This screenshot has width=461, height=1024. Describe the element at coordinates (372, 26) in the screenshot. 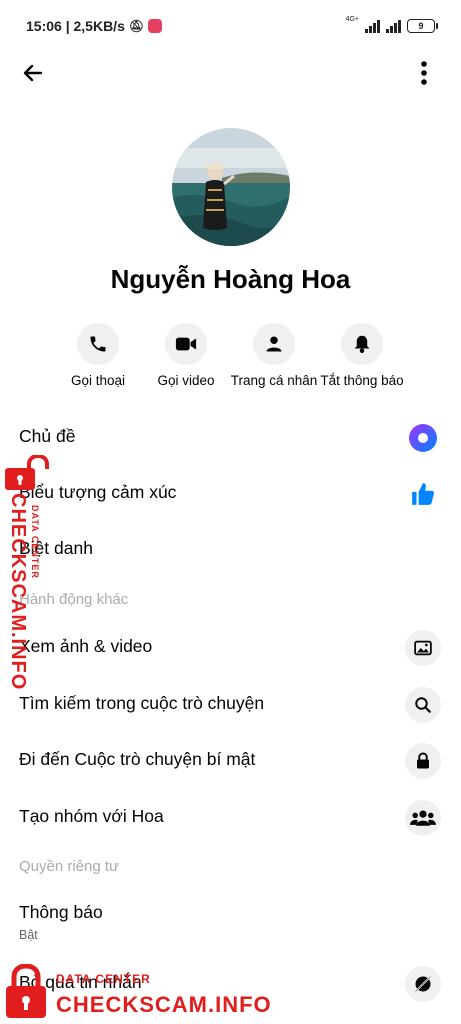

I see `signal-icon` at that location.